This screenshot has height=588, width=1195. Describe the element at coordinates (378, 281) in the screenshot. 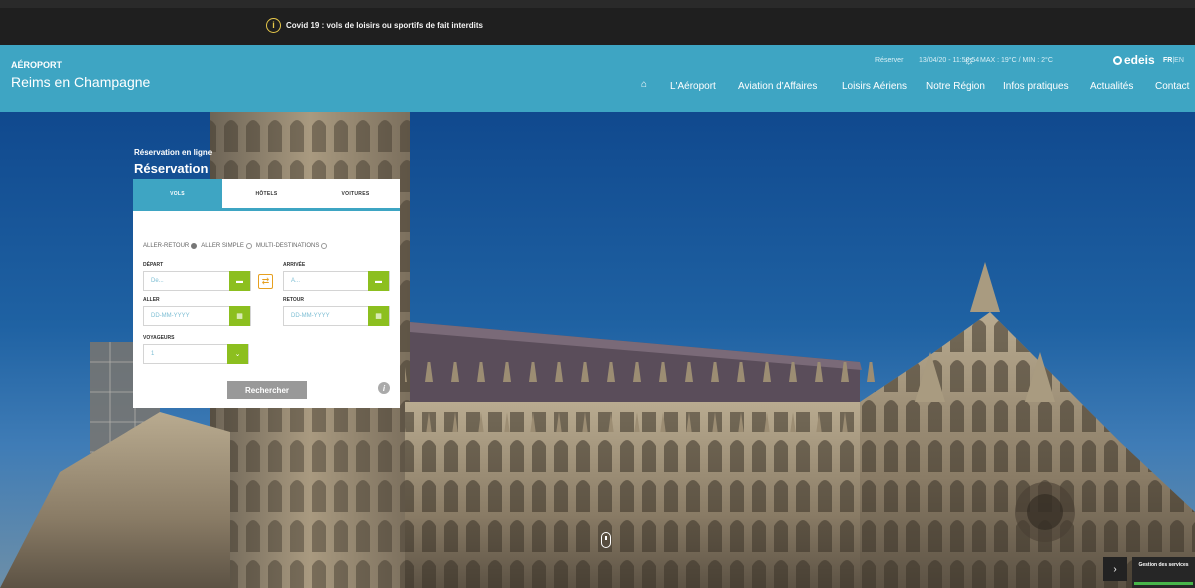

I see `arrival-list-icon: ▬` at that location.